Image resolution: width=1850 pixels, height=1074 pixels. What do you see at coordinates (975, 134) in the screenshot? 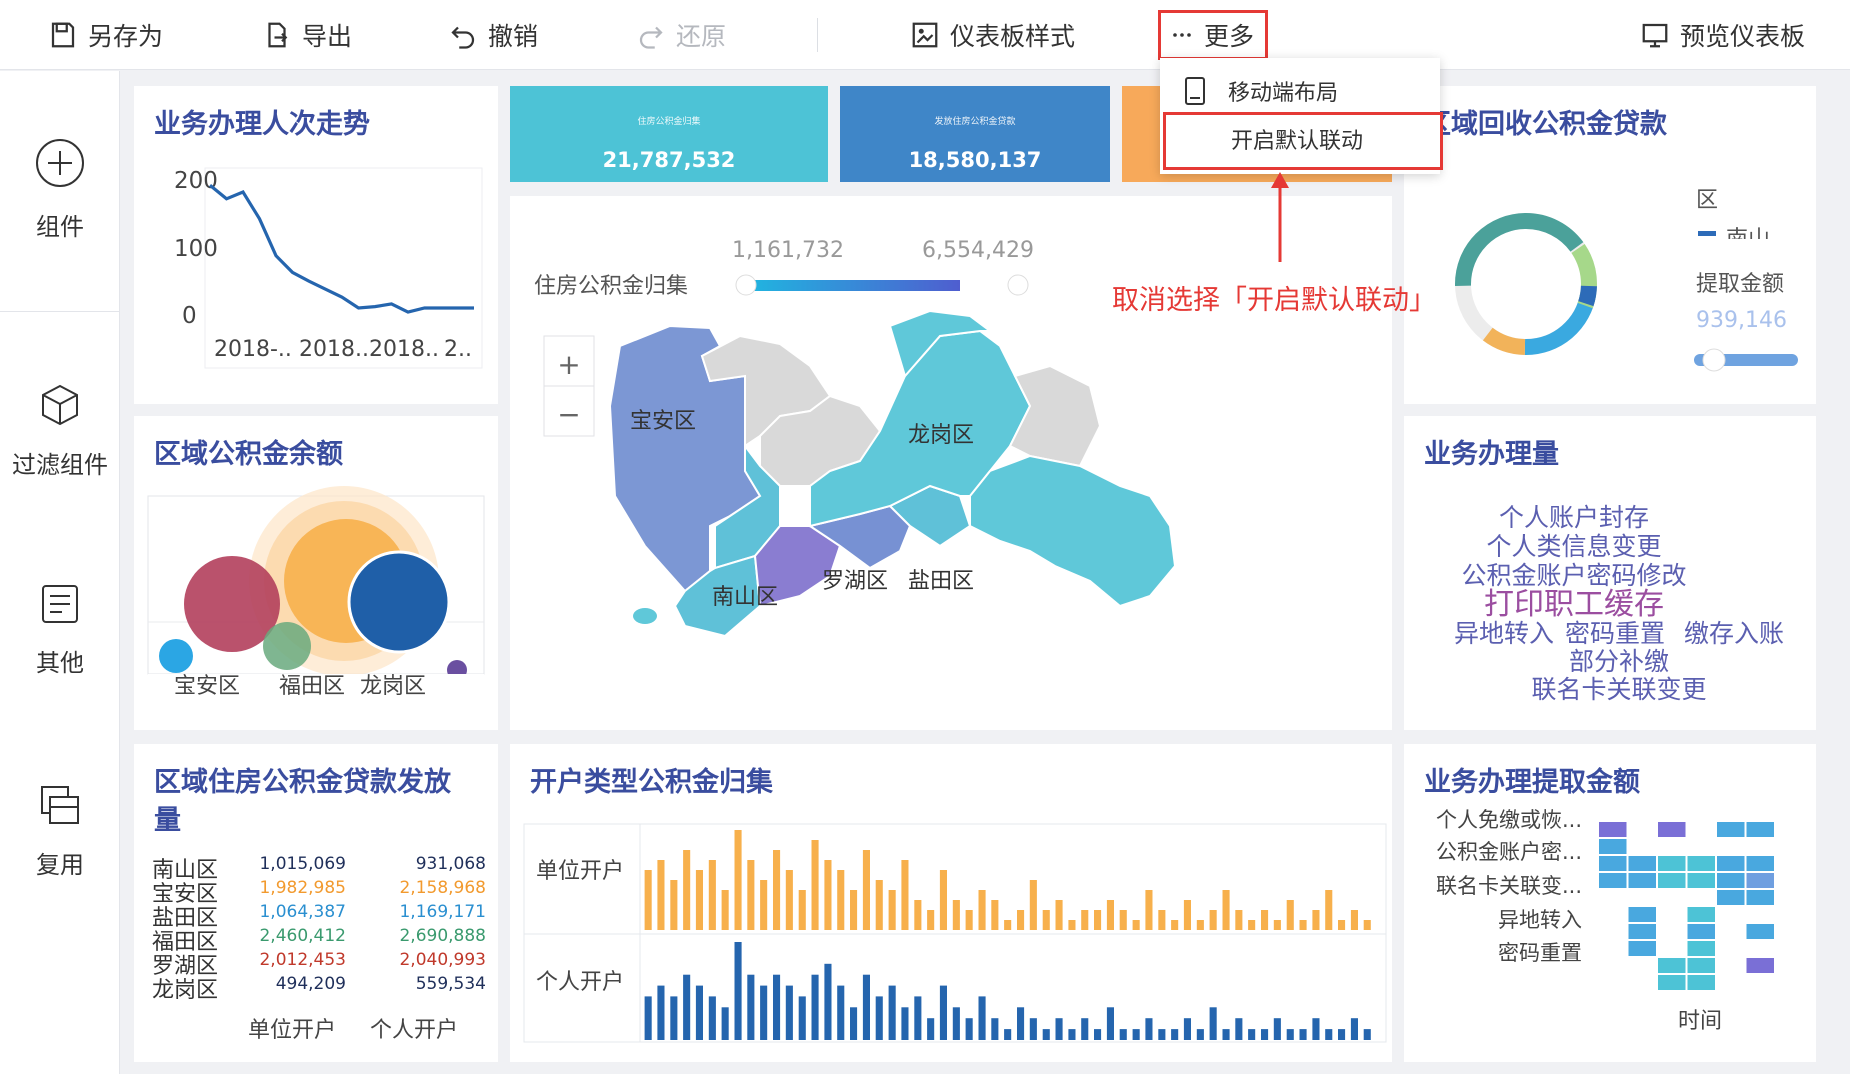
I see `kpi-loan-issued: 发放住房公积金贷款 18,580,137` at bounding box center [975, 134].